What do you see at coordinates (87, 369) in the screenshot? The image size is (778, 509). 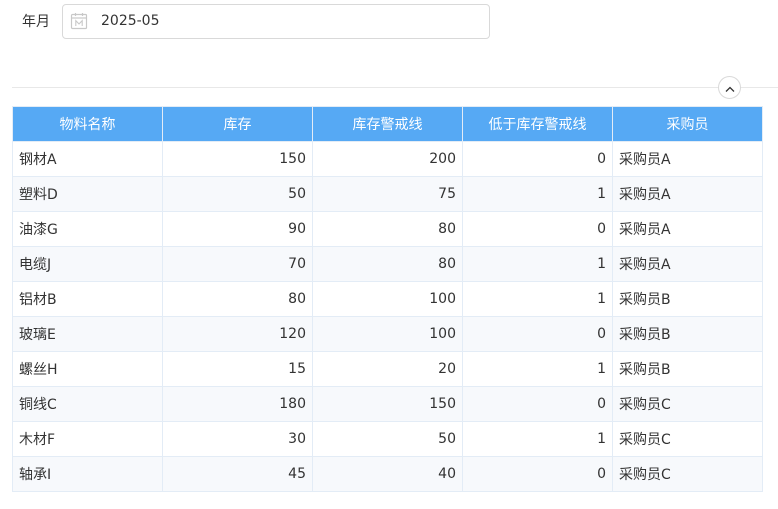 I see `cell-material-name: 螺丝H` at bounding box center [87, 369].